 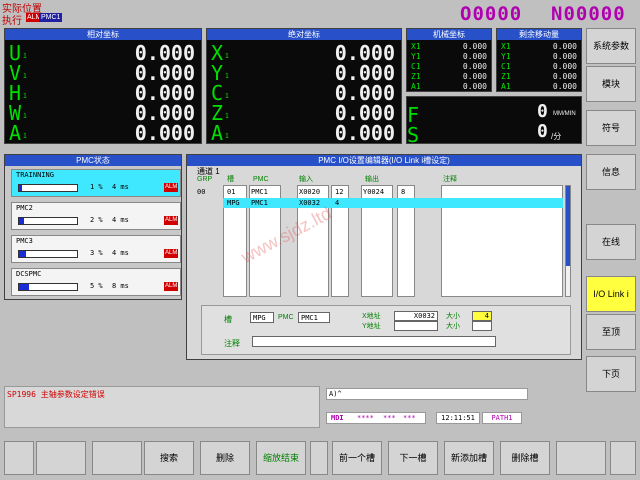 I want to click on bottom-key-add-slot: 新添加槽, so click(x=469, y=458).